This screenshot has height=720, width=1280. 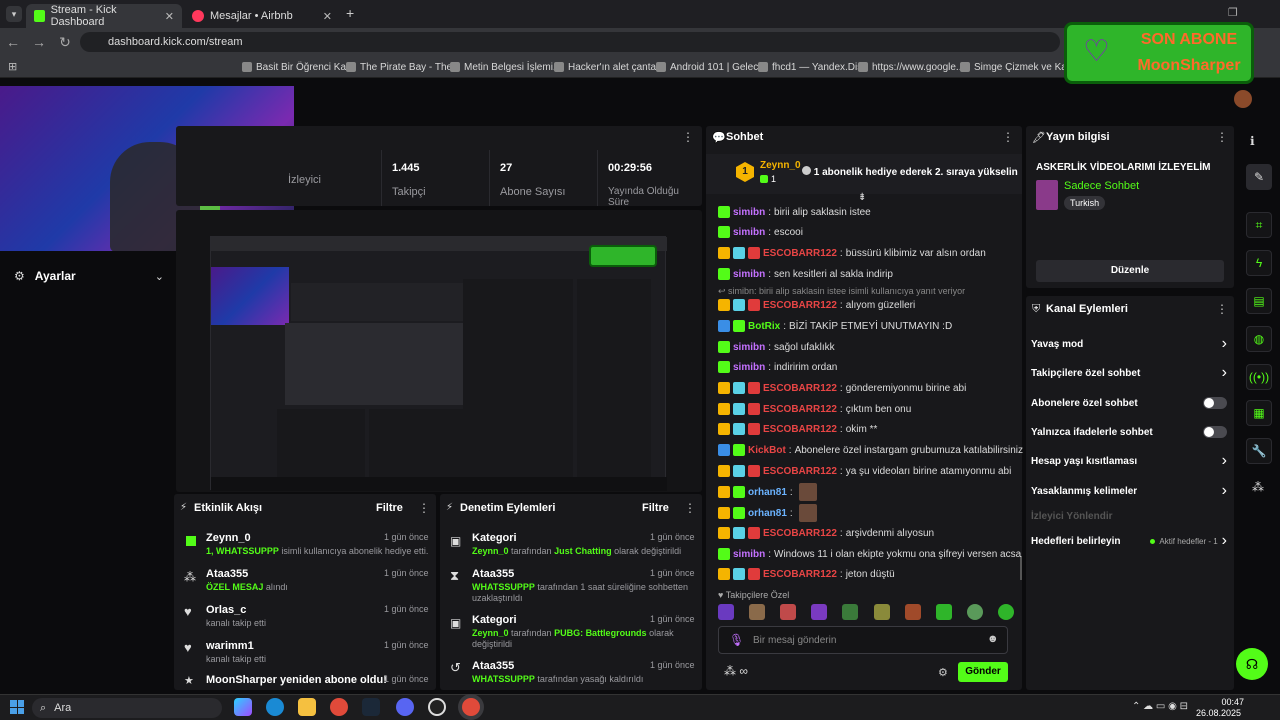 I want to click on avatar, so click(x=1243, y=99).